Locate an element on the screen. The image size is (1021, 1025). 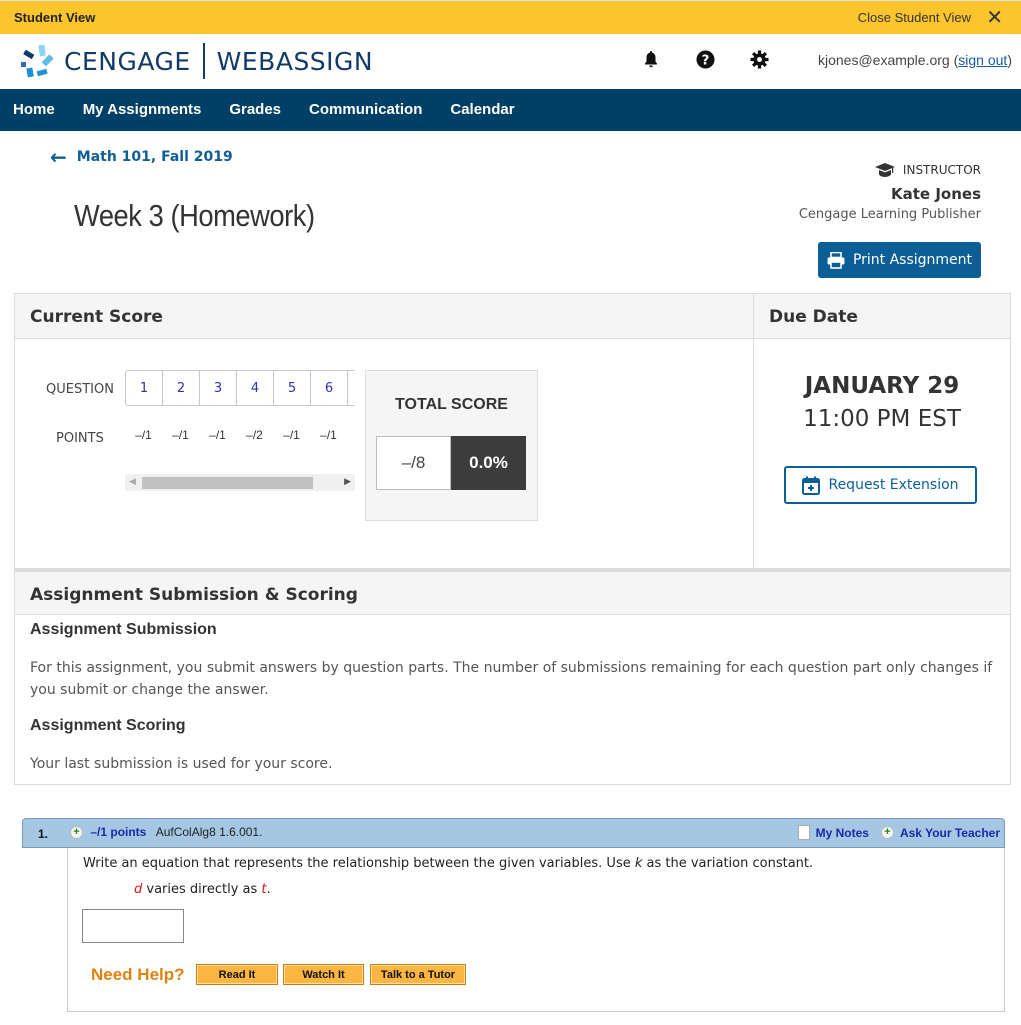
question-source: AufColAlg8 1.6.001. is located at coordinates (209, 832).